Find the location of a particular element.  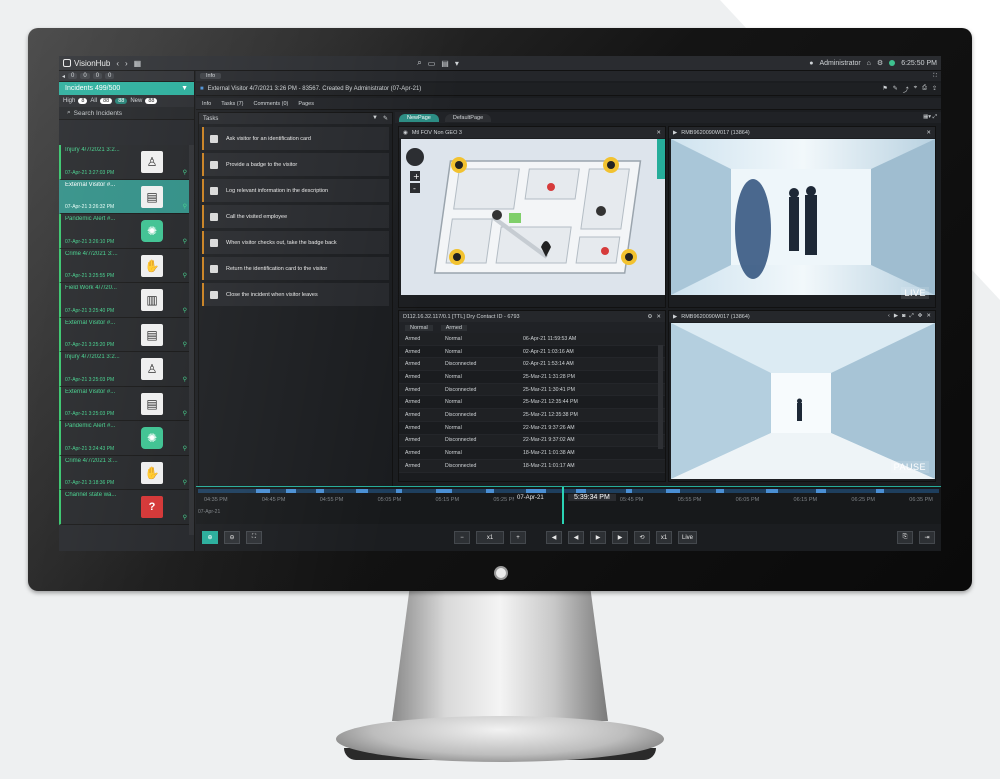

monitor-icon: ▭ is located at coordinates (432, 63).